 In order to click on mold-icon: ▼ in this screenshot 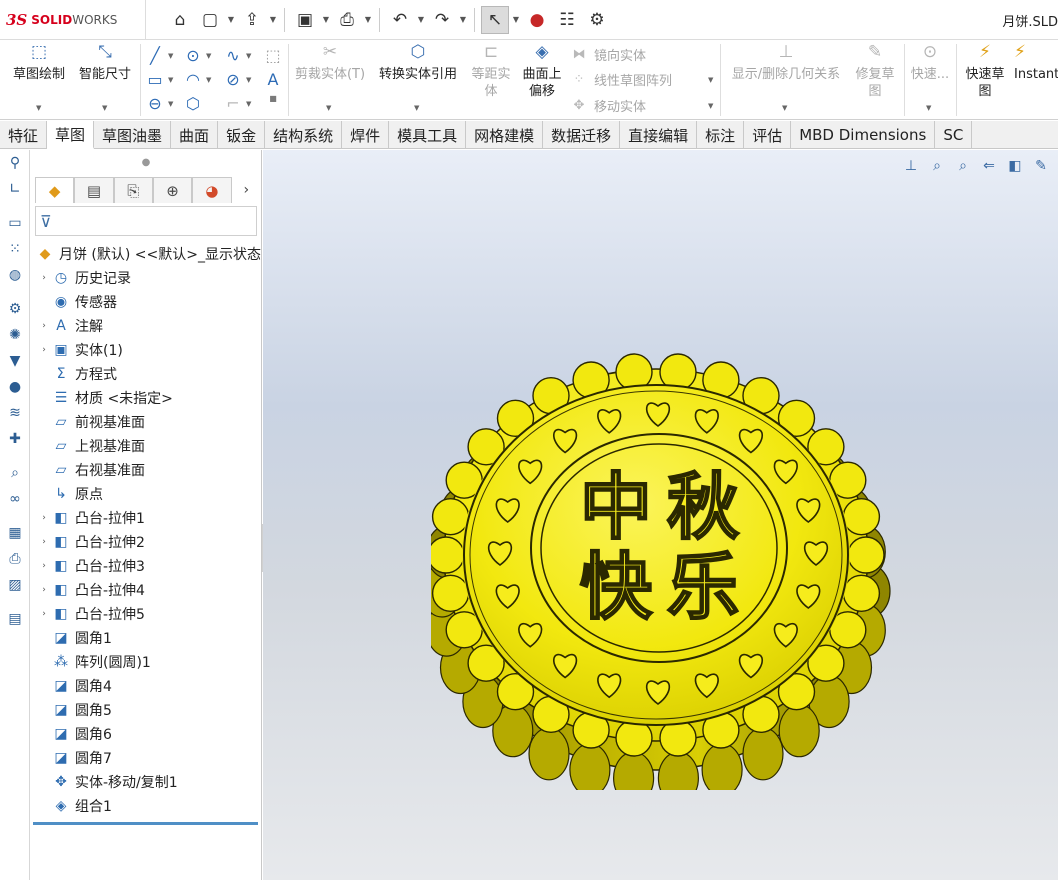, I will do `click(15, 361)`.